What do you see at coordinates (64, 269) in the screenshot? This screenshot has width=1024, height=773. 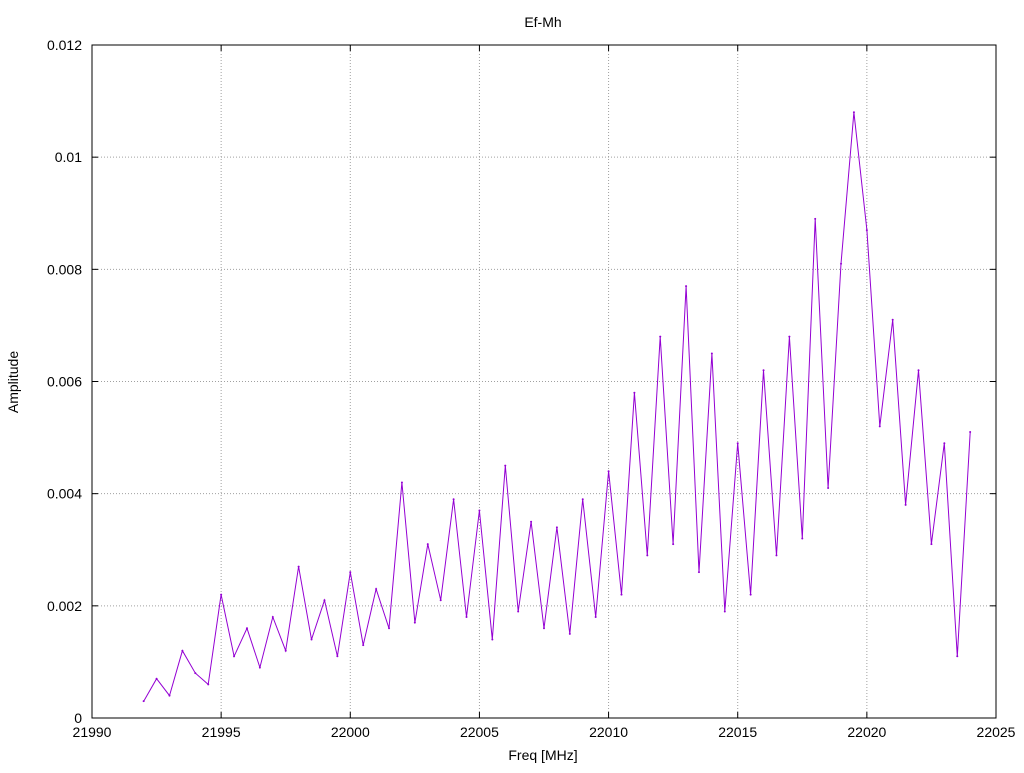 I see `y-tick-label: 0.008` at bounding box center [64, 269].